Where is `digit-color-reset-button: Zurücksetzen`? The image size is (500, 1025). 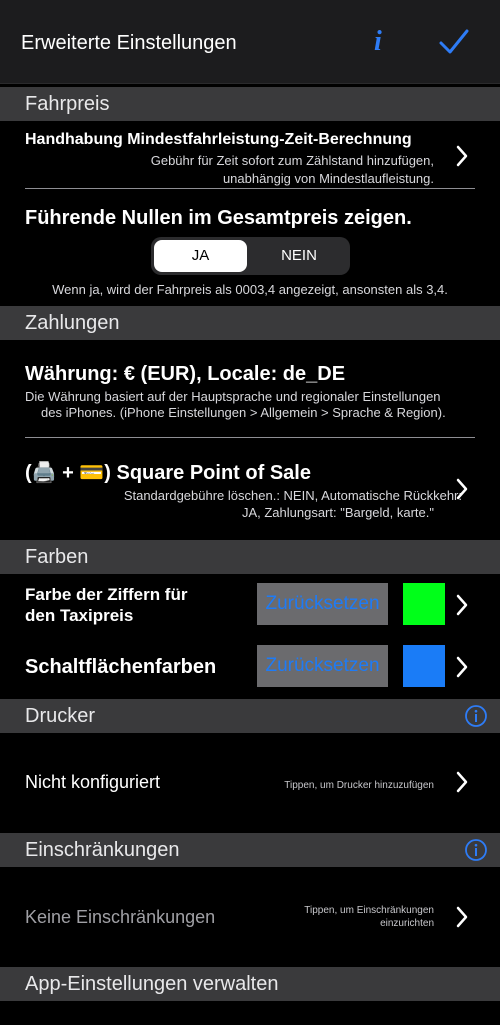 digit-color-reset-button: Zurücksetzen is located at coordinates (322, 604).